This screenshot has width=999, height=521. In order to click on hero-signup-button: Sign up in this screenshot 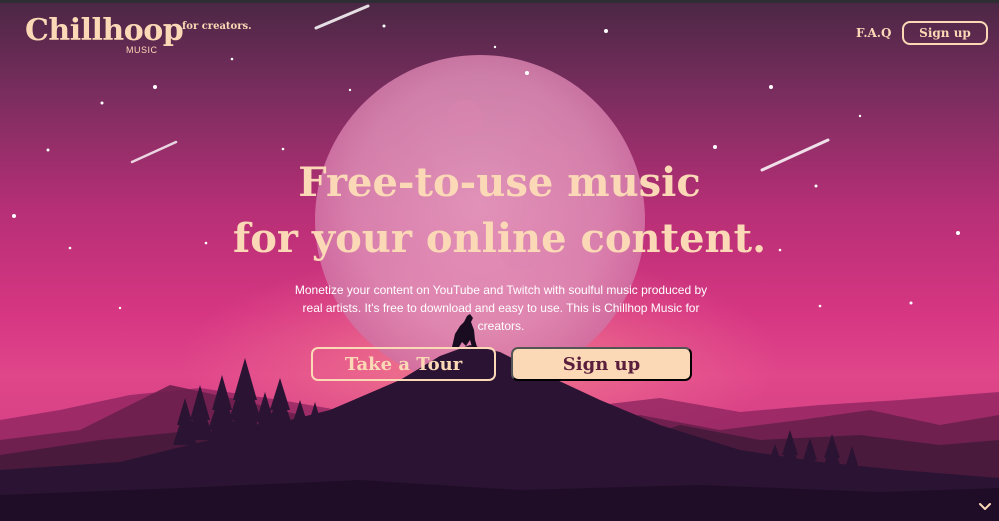, I will do `click(601, 364)`.